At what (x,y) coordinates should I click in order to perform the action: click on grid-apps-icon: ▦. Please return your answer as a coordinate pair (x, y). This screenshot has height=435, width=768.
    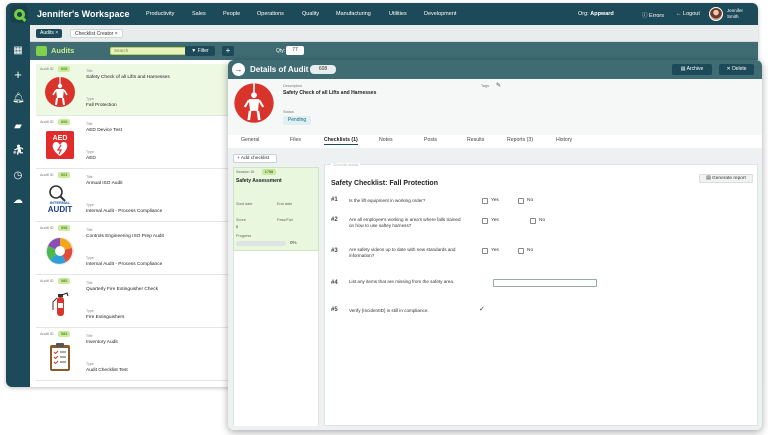
    Looking at the image, I should click on (18, 51).